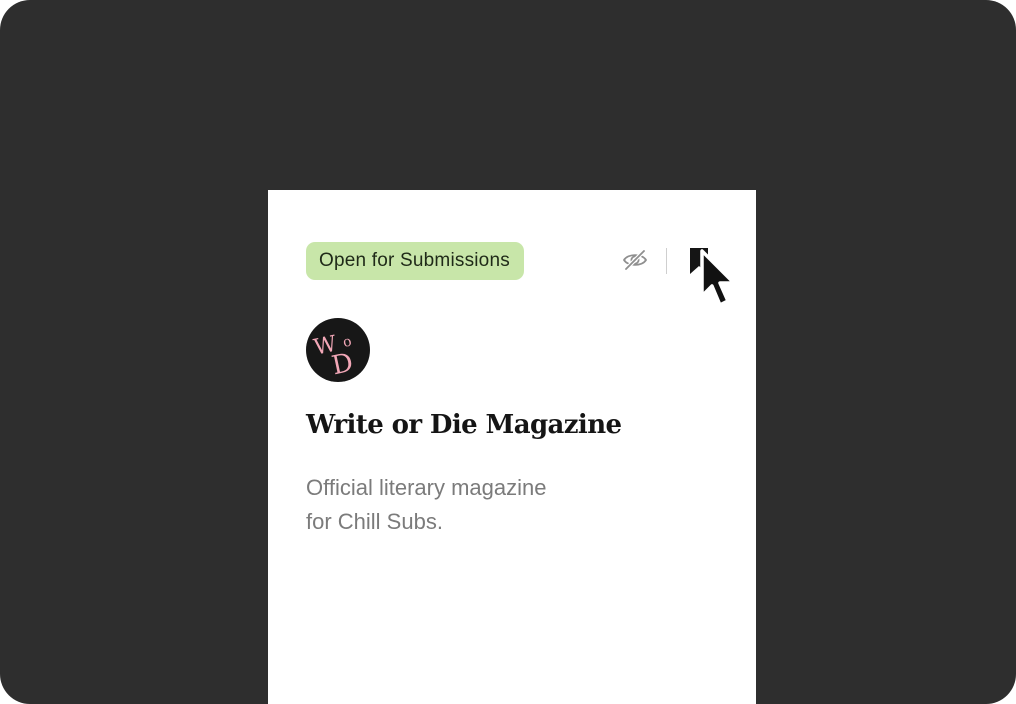 Image resolution: width=1016 pixels, height=704 pixels. What do you see at coordinates (666, 261) in the screenshot?
I see `toolbar-divider` at bounding box center [666, 261].